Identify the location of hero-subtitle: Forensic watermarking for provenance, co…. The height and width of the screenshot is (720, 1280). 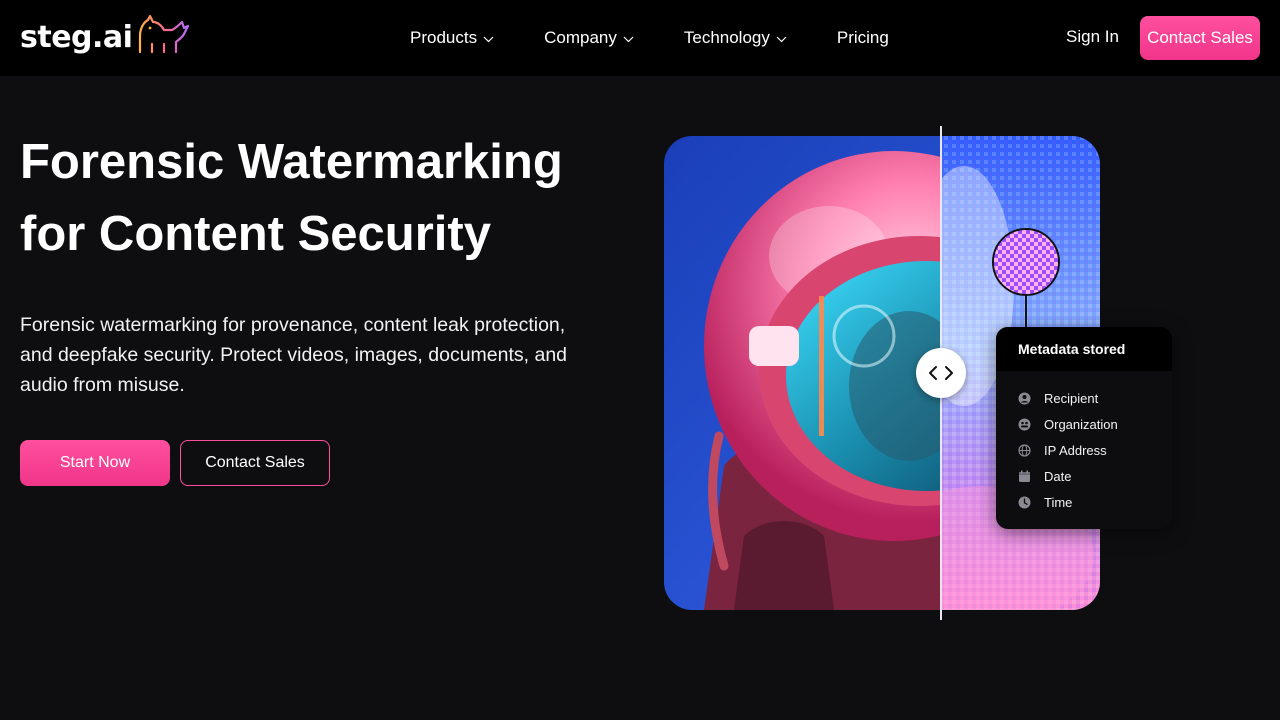
(294, 355).